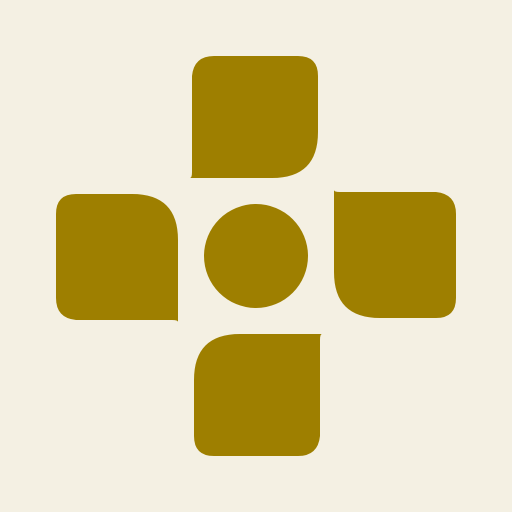 The width and height of the screenshot is (512, 512). Describe the element at coordinates (258, 395) in the screenshot. I see `cross-arm-bottom` at that location.